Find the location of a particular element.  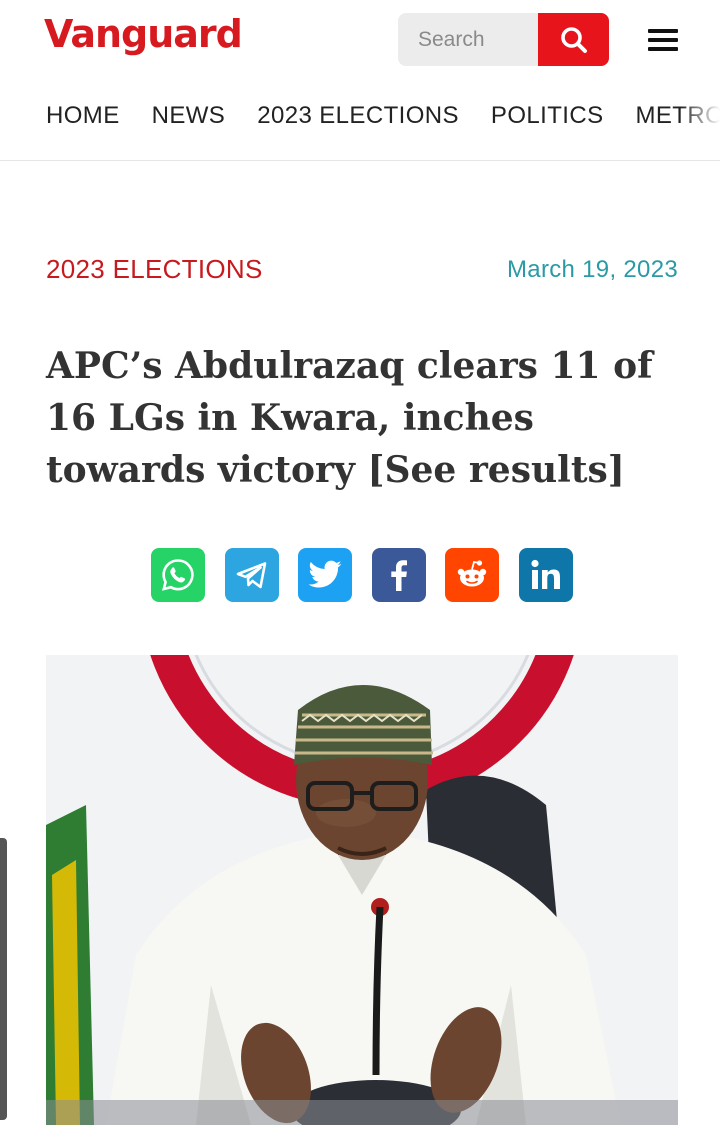

facebook-icon is located at coordinates (398, 575).